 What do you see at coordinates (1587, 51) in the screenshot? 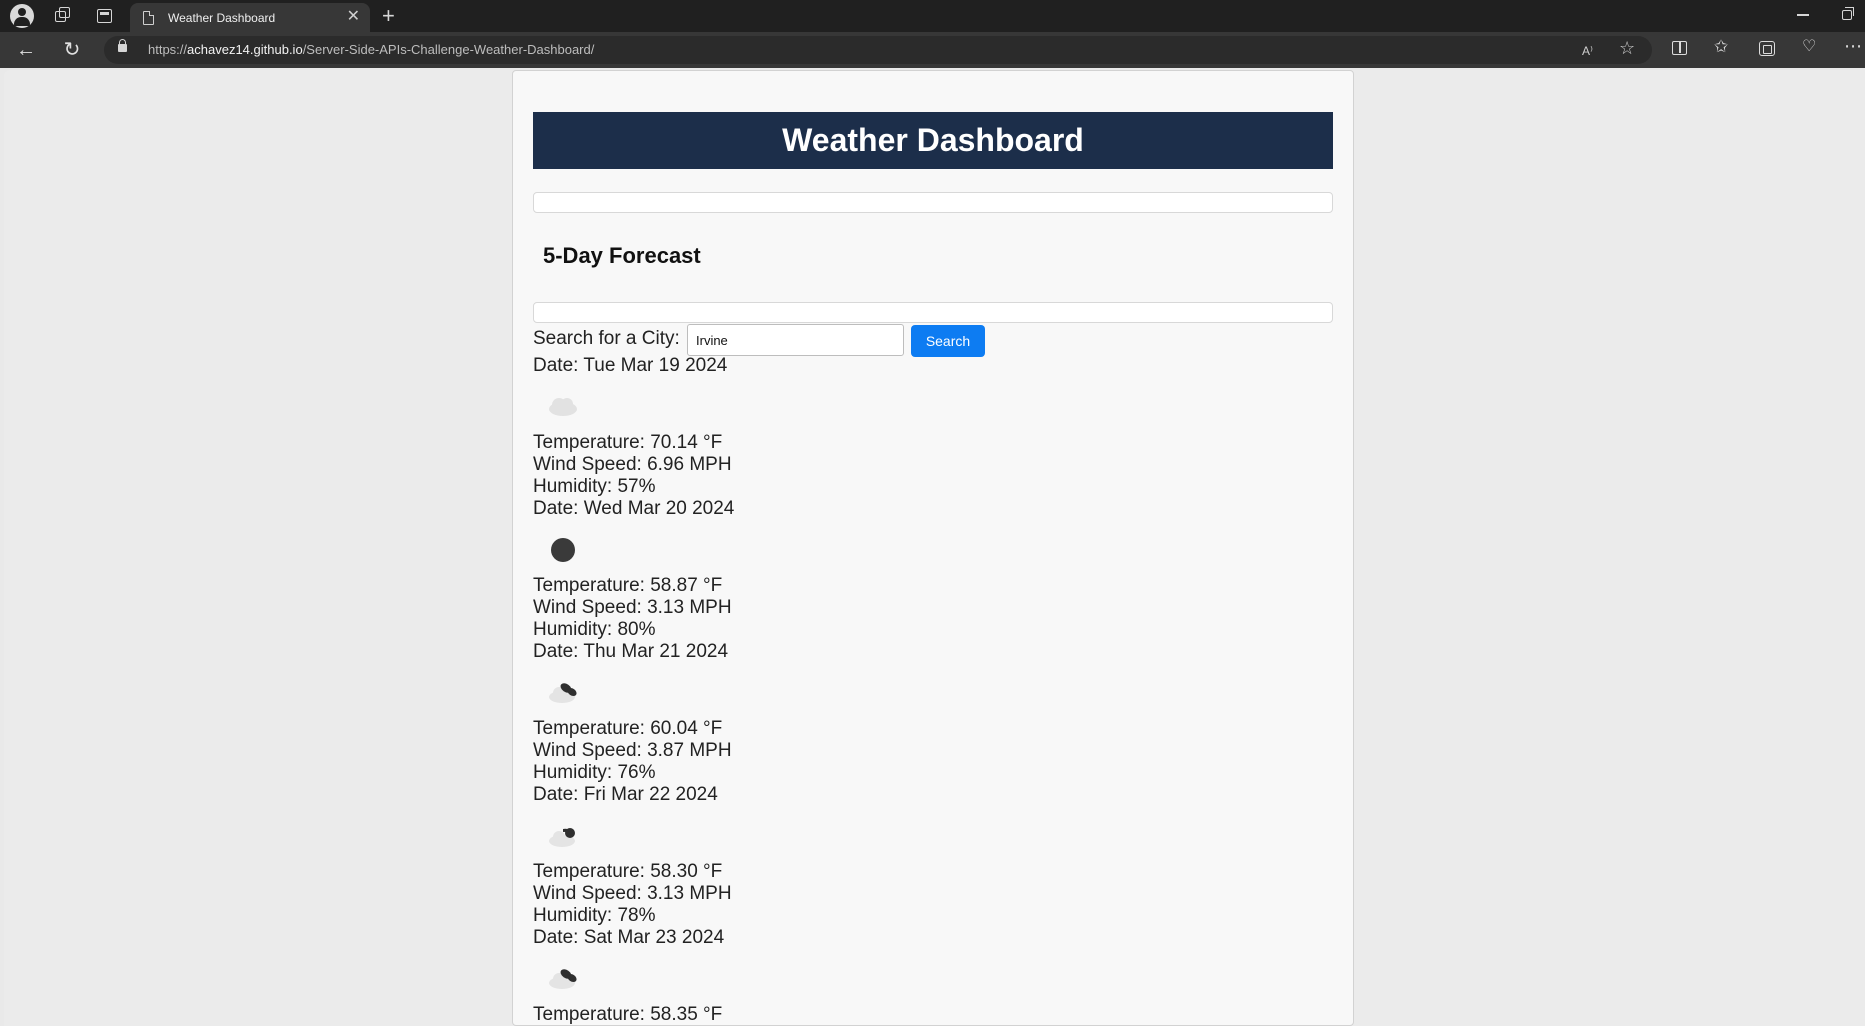
I see `read-aloud-icon: A⁾` at bounding box center [1587, 51].